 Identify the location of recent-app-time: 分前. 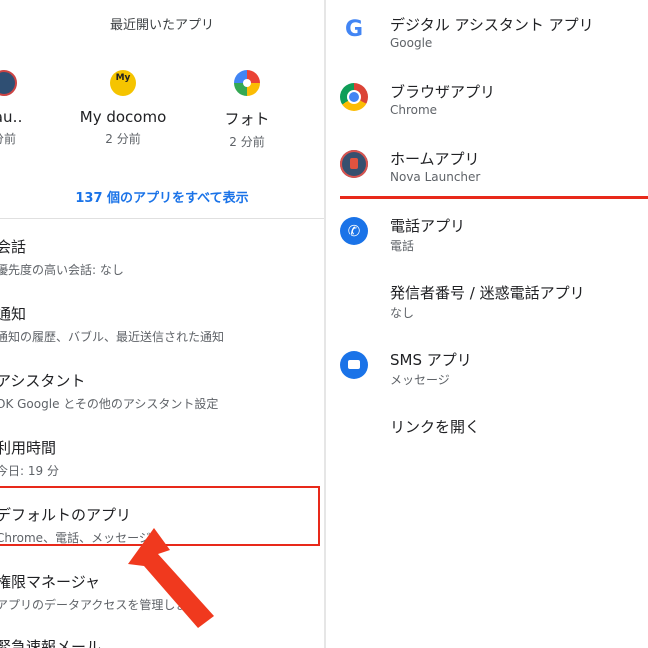
(8, 139).